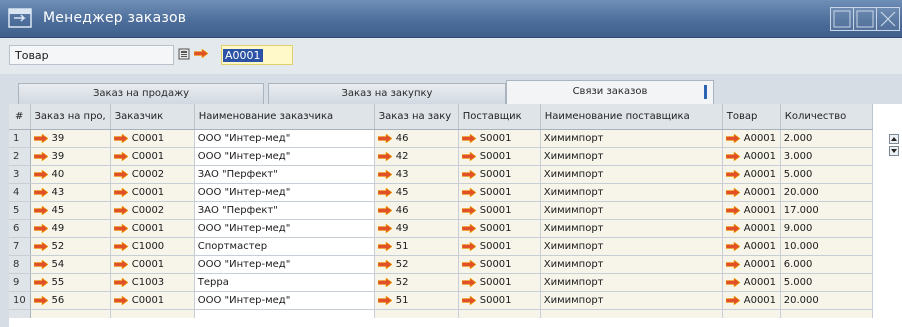 This screenshot has height=327, width=902. Describe the element at coordinates (70, 282) in the screenshot. I see `sales-order-cell: 55` at that location.